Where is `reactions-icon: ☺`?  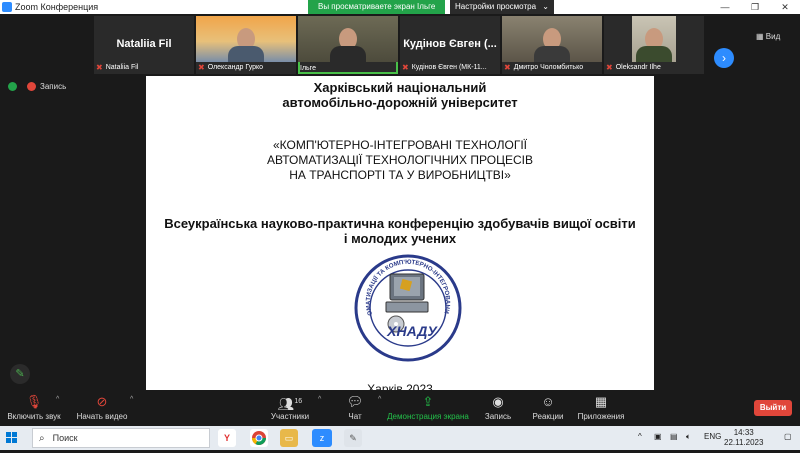
reactions-icon: ☺ is located at coordinates (548, 401).